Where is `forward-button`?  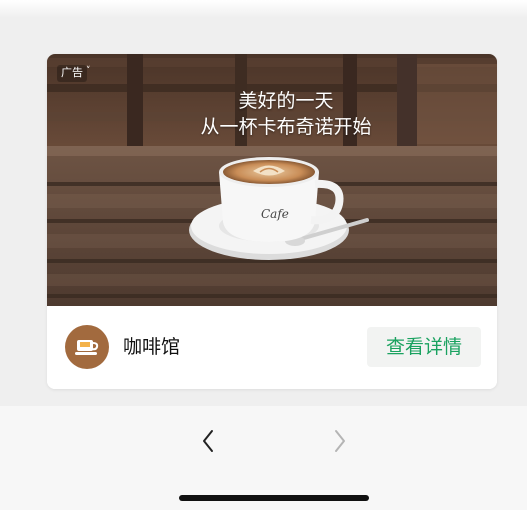 forward-button is located at coordinates (340, 441).